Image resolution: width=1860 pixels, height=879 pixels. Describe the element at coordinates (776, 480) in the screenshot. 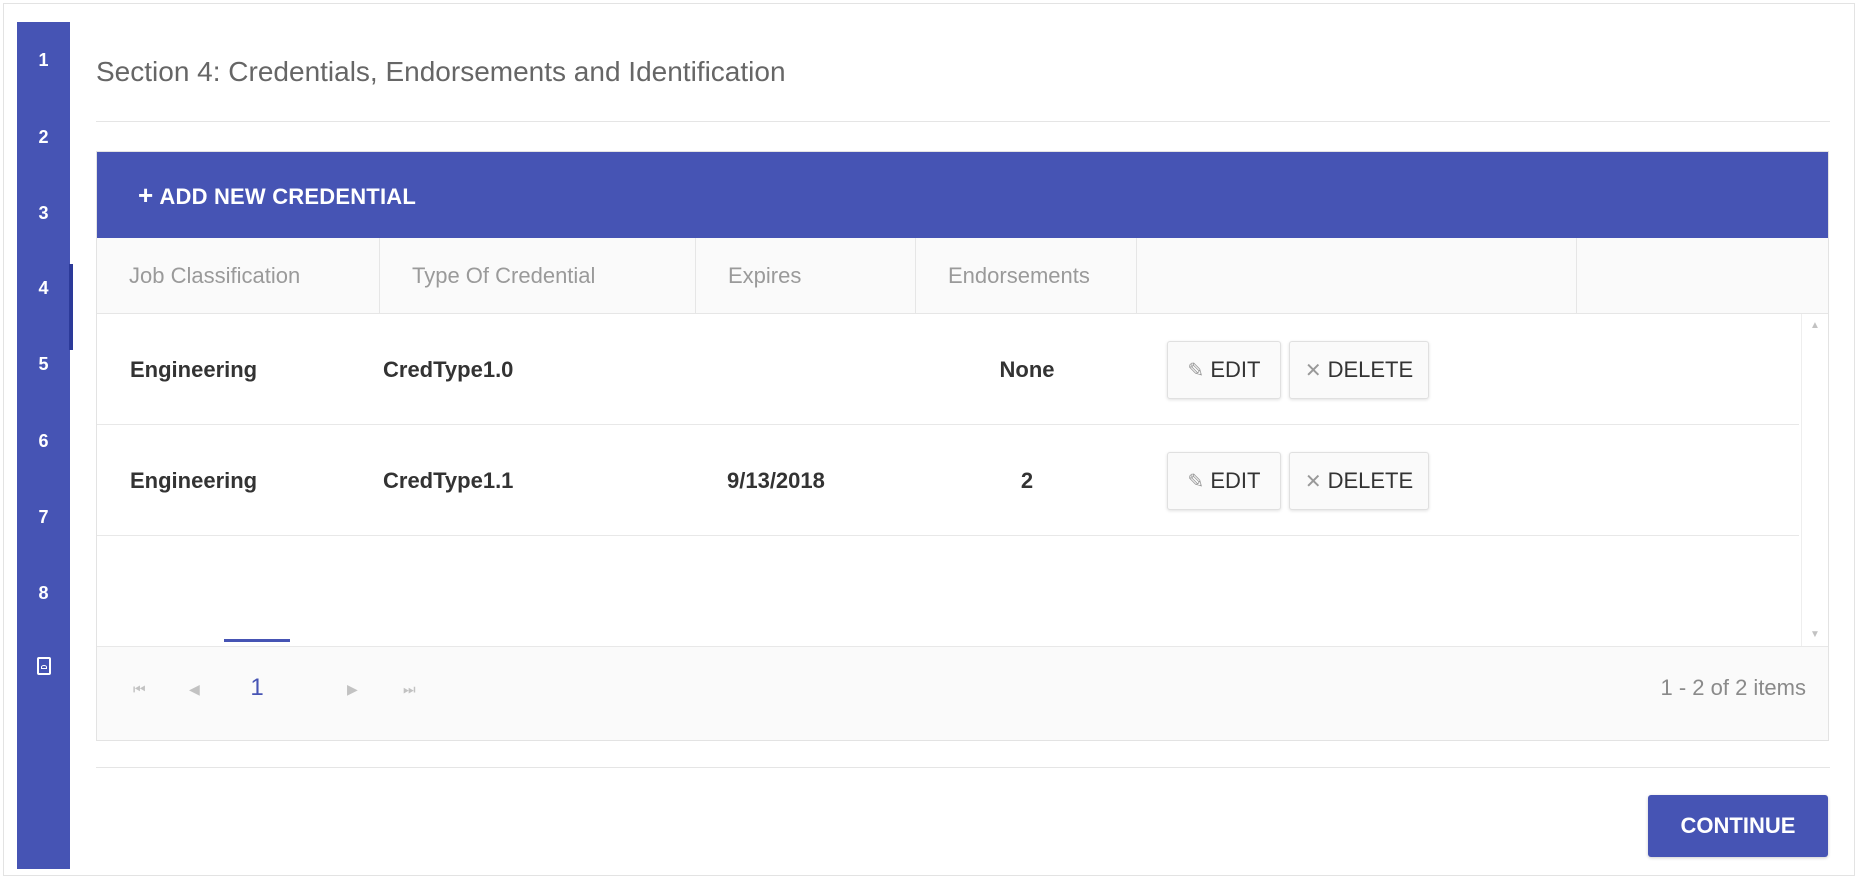

I see `cell-expires: 9/13/2018` at that location.